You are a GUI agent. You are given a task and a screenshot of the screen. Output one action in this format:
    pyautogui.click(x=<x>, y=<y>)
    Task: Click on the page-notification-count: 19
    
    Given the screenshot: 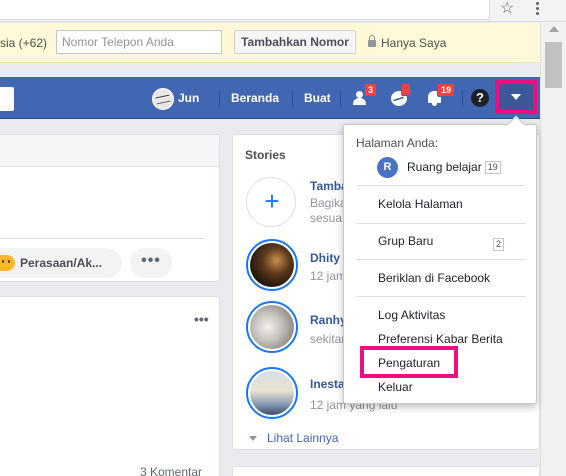 What is the action you would take?
    pyautogui.click(x=492, y=167)
    